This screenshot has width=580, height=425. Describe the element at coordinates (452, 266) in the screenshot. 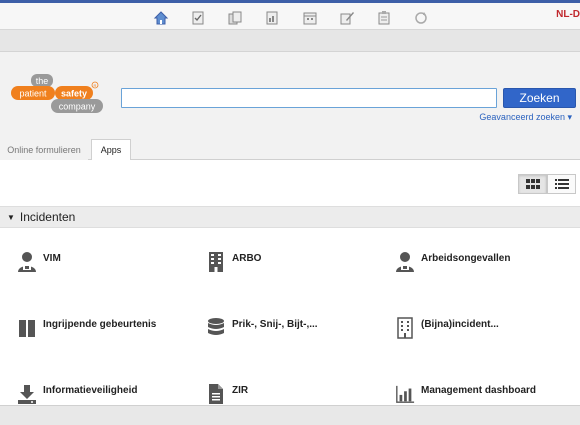

I see `app-arbeidsongevallen: Arbeidsongevallen` at that location.